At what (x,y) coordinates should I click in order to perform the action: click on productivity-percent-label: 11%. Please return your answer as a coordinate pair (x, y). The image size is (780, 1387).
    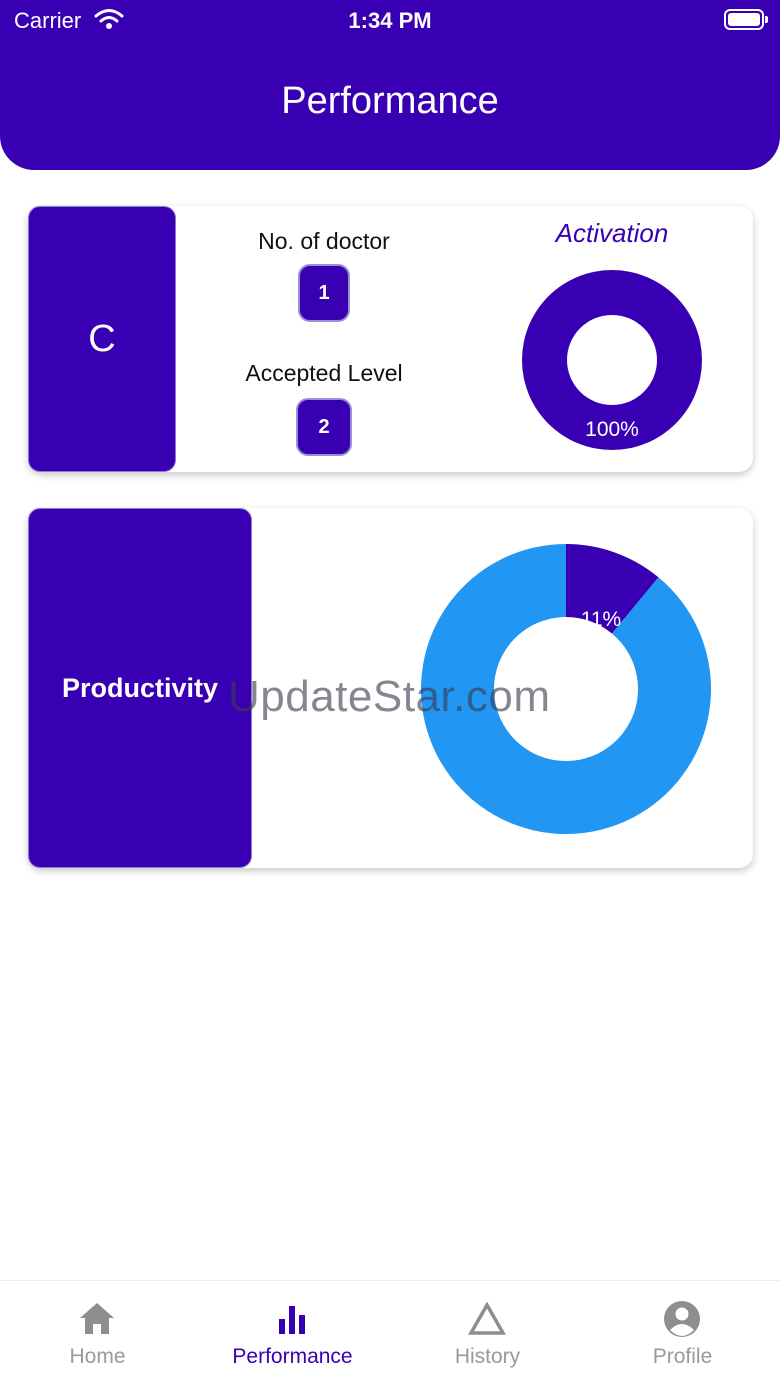
    Looking at the image, I should click on (601, 619).